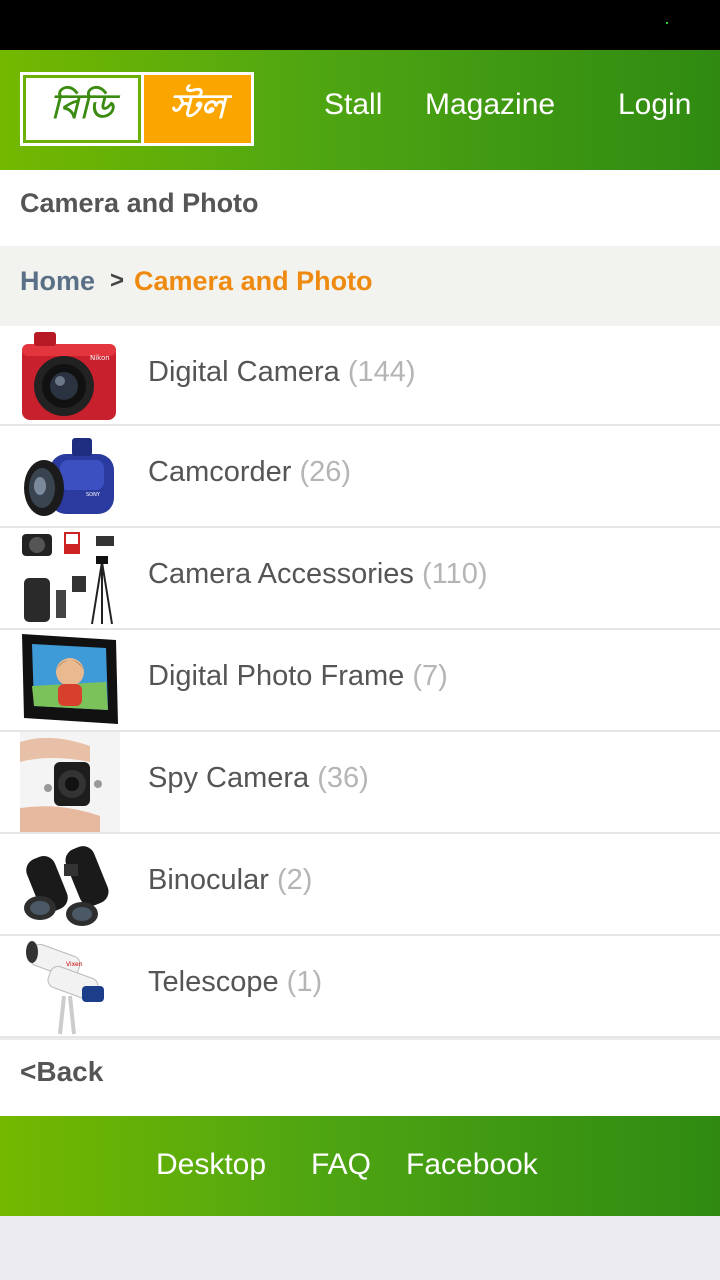  I want to click on page-bottom-space, so click(360, 1248).